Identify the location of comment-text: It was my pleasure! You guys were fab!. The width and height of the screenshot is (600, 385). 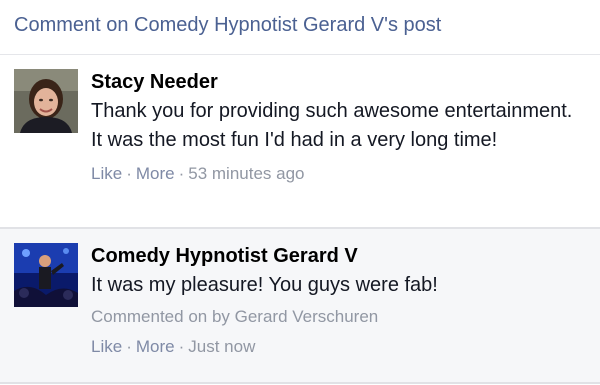
(264, 285).